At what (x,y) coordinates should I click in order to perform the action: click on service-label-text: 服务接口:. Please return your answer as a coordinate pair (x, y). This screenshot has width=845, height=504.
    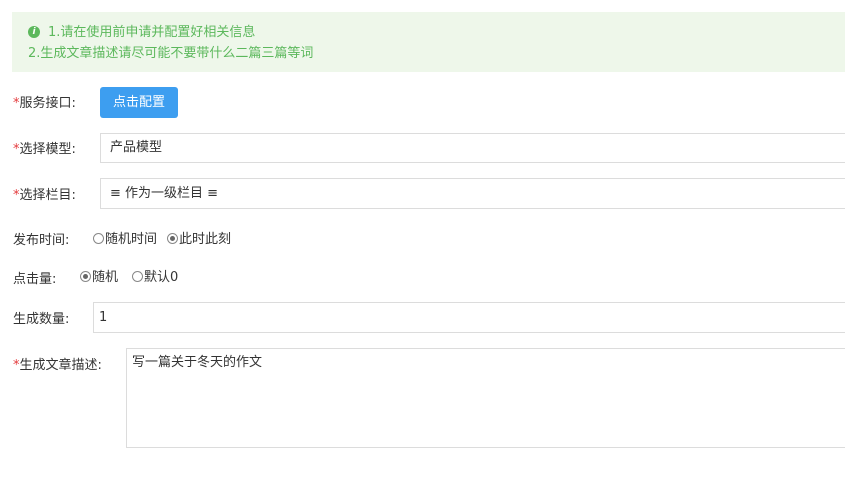
    Looking at the image, I should click on (47, 103).